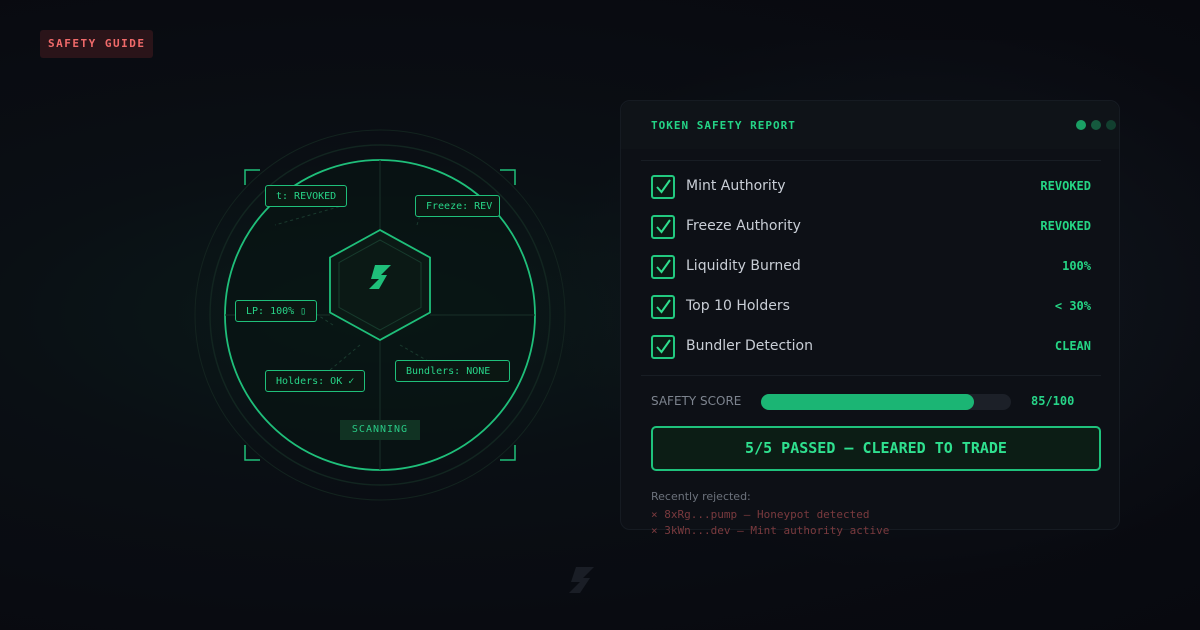  What do you see at coordinates (315, 381) in the screenshot?
I see `chip-holders: Holders: OK ✓` at bounding box center [315, 381].